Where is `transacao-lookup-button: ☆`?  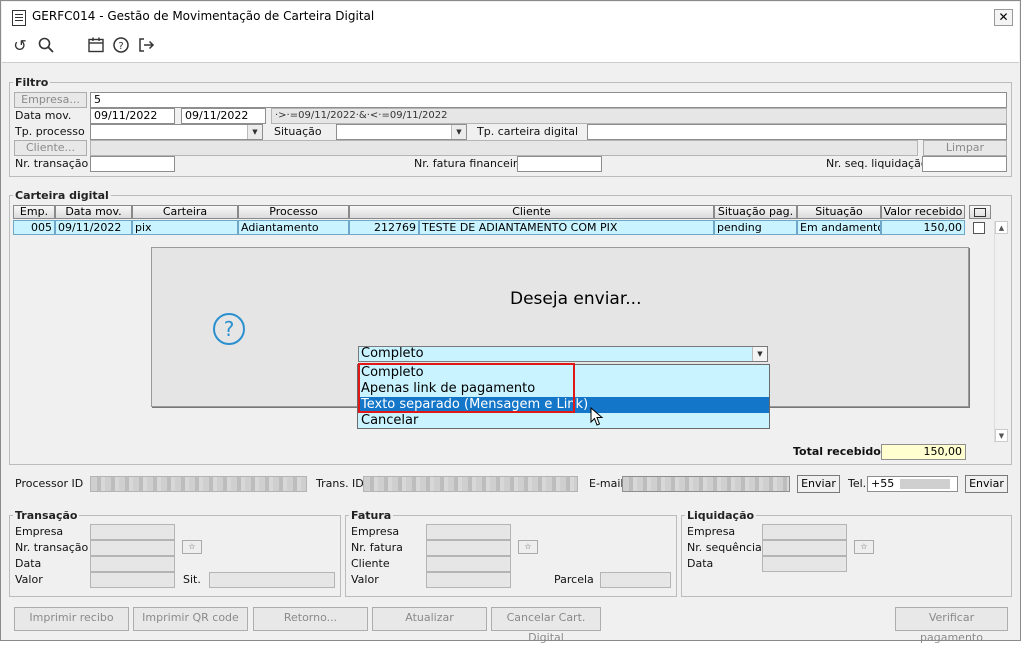 transacao-lookup-button: ☆ is located at coordinates (192, 547).